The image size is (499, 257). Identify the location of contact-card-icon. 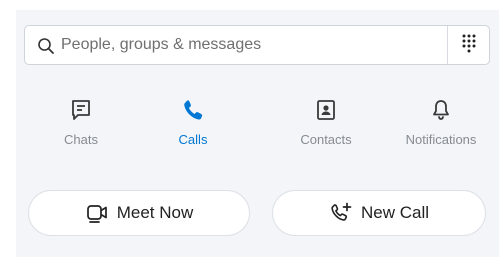
(326, 110).